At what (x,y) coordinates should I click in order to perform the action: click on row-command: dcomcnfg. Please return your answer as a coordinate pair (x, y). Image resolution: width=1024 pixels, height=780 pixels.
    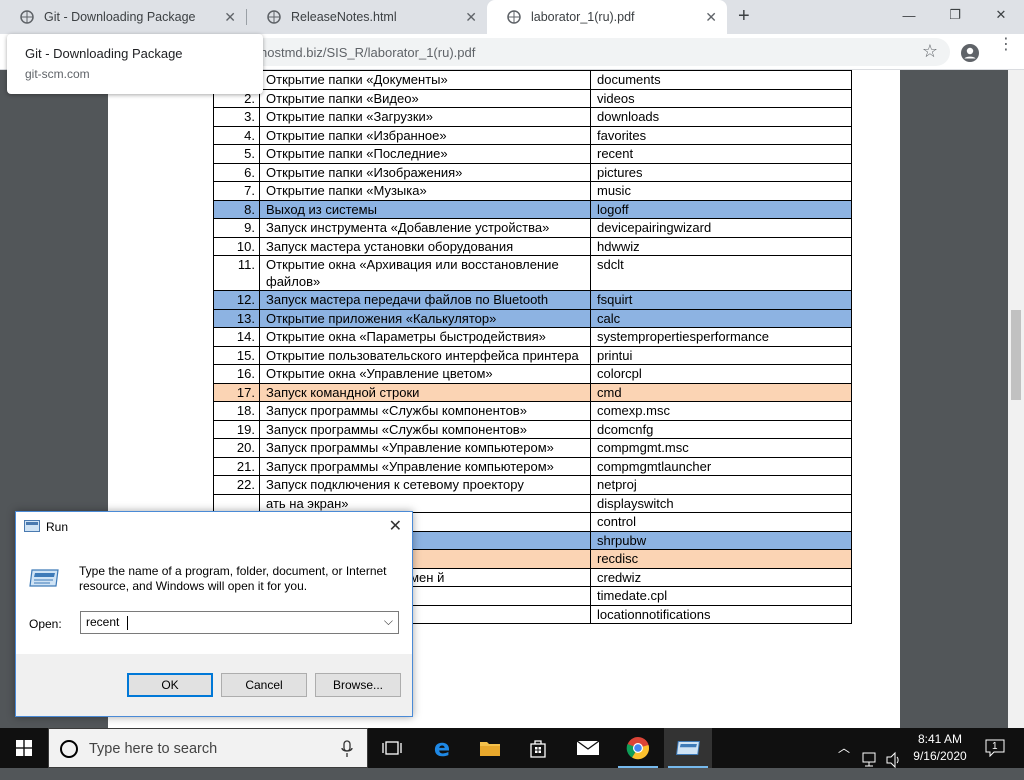
    Looking at the image, I should click on (721, 429).